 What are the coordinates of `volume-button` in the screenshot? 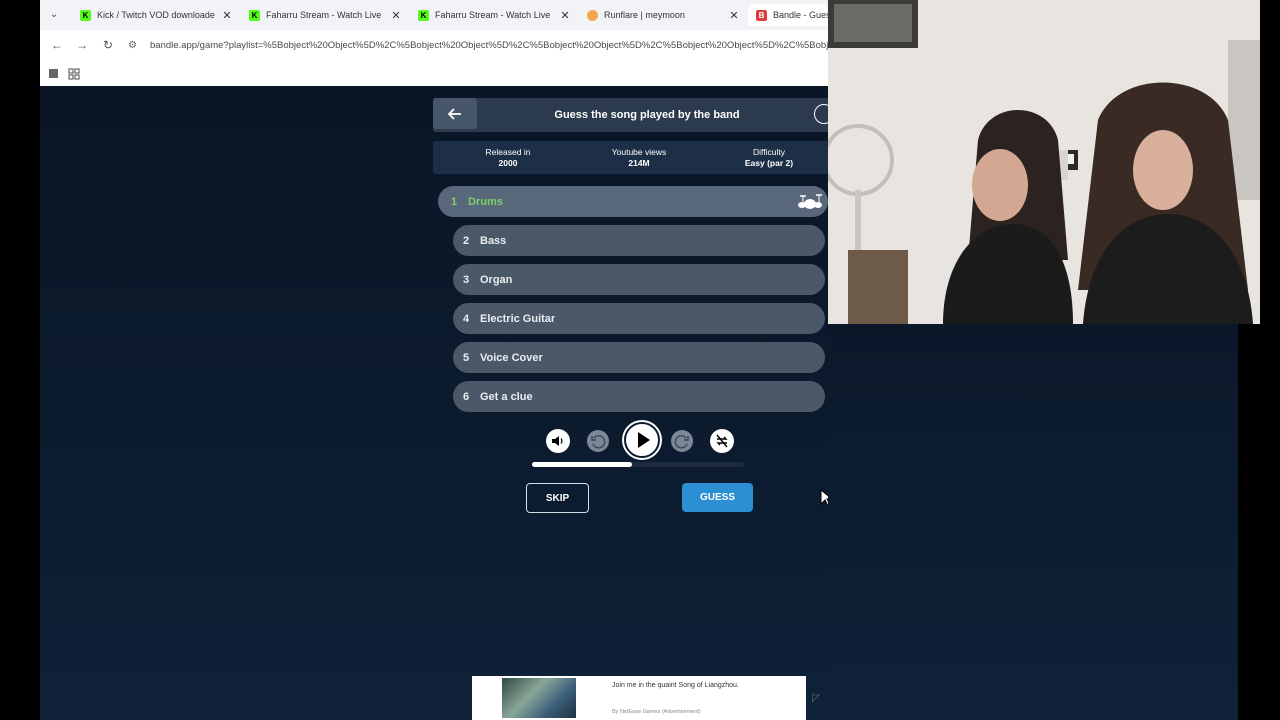 It's located at (558, 441).